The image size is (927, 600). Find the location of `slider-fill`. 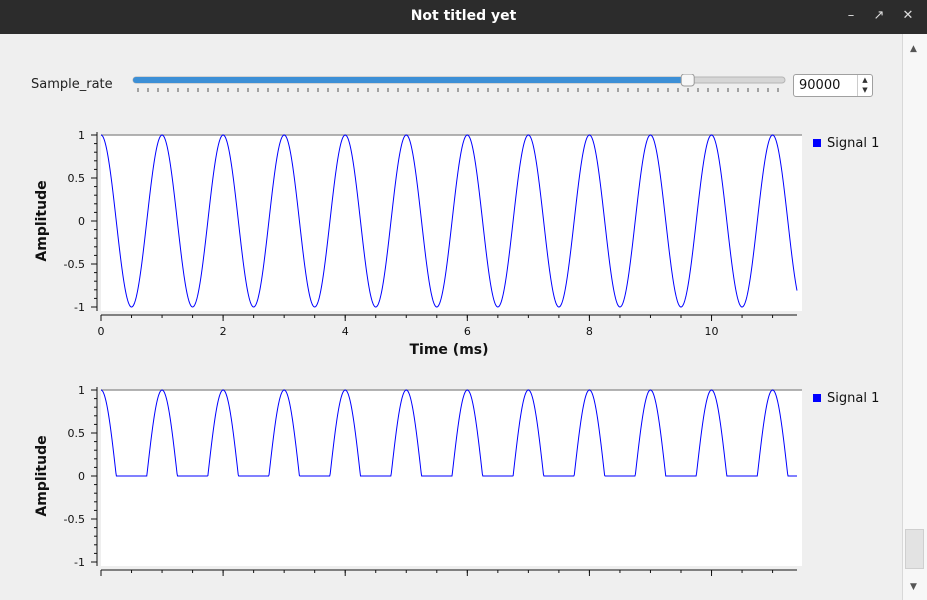

slider-fill is located at coordinates (410, 80).